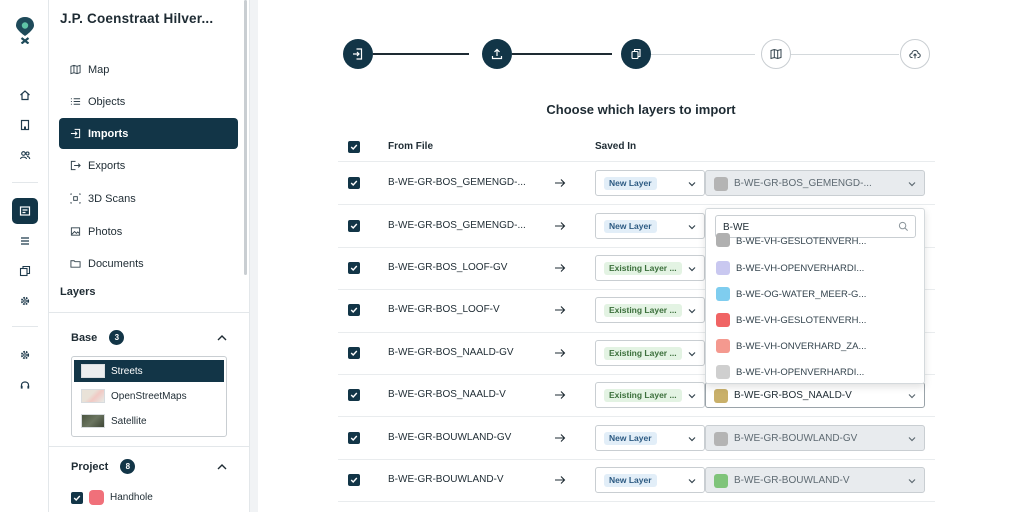  Describe the element at coordinates (815, 437) in the screenshot. I see `target-layer-select: B-WE-GR-BOUWLAND-GV` at that location.